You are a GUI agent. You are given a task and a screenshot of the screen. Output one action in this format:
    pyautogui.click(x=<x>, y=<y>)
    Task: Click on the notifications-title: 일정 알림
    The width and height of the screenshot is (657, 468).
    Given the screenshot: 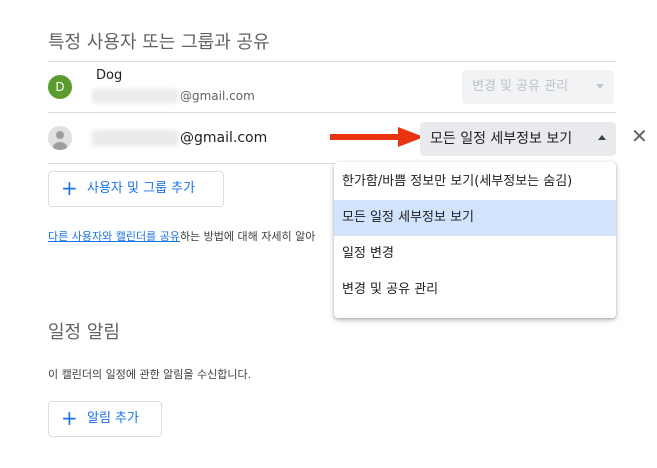 What is the action you would take?
    pyautogui.click(x=84, y=332)
    